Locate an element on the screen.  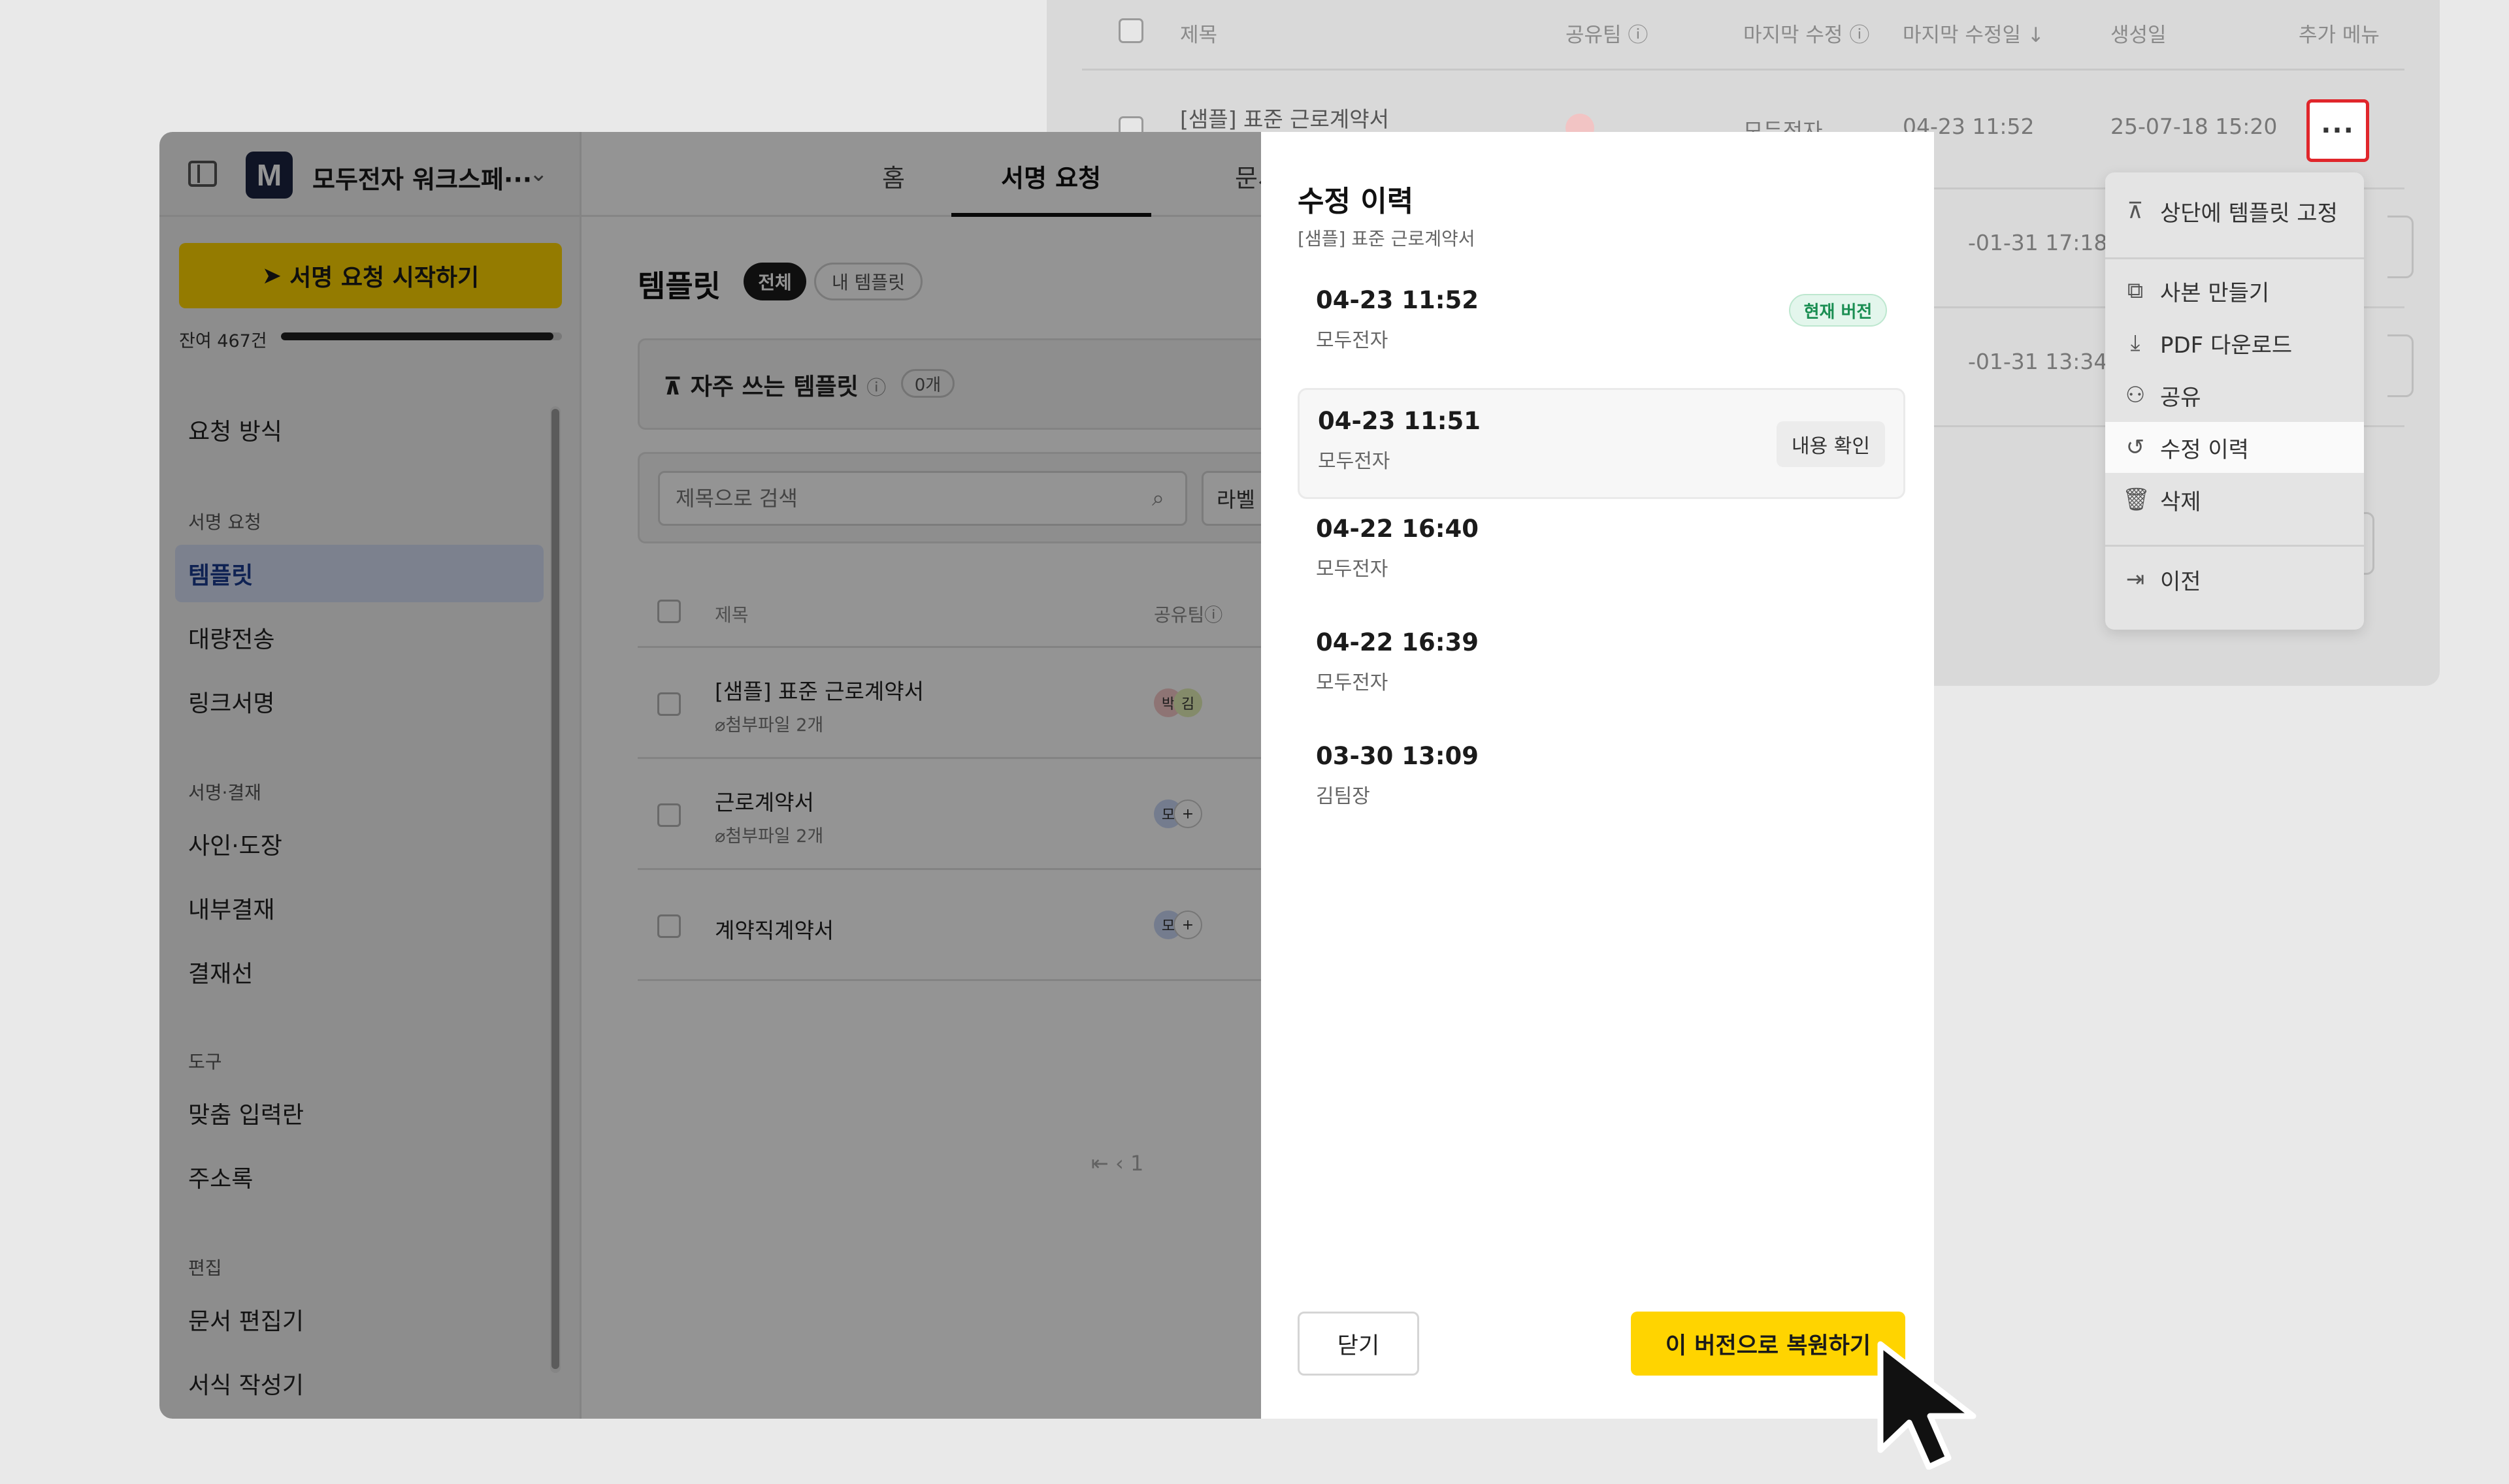
version-time: 04-22 16:39 is located at coordinates (1397, 642).